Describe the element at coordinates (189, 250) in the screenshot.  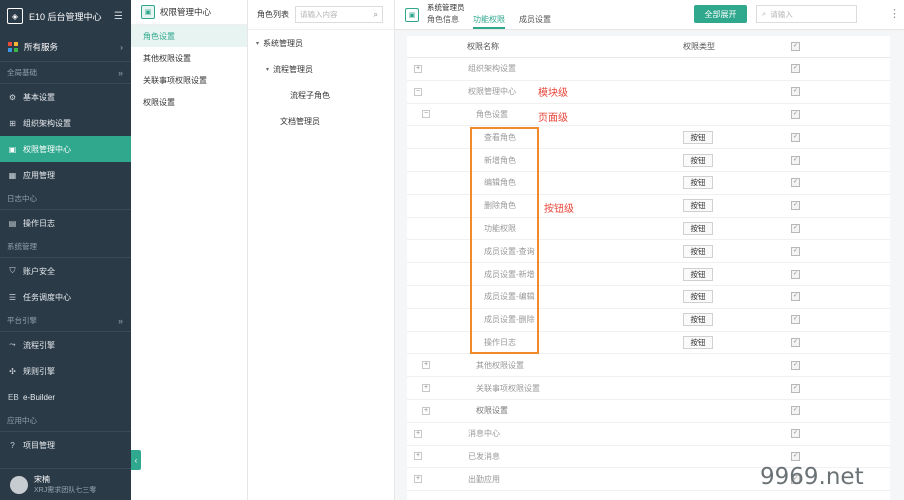
I see `submenu-panel: ▣ 权限管理中心 角色设置 其他权限设置 关联事项权限设置 权限设置` at that location.